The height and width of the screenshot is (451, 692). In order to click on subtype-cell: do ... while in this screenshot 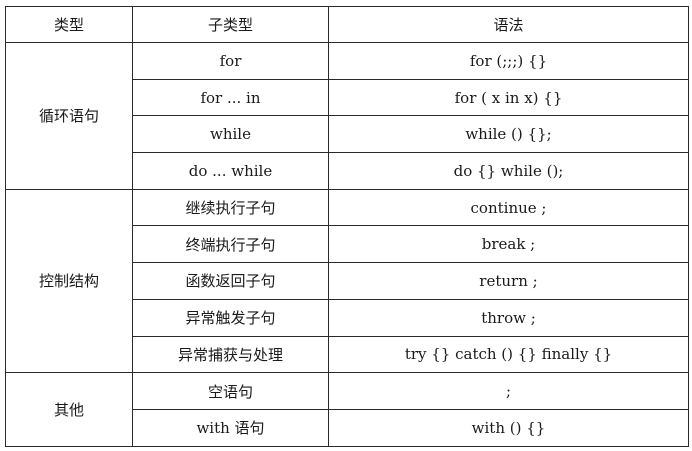, I will do `click(230, 171)`.